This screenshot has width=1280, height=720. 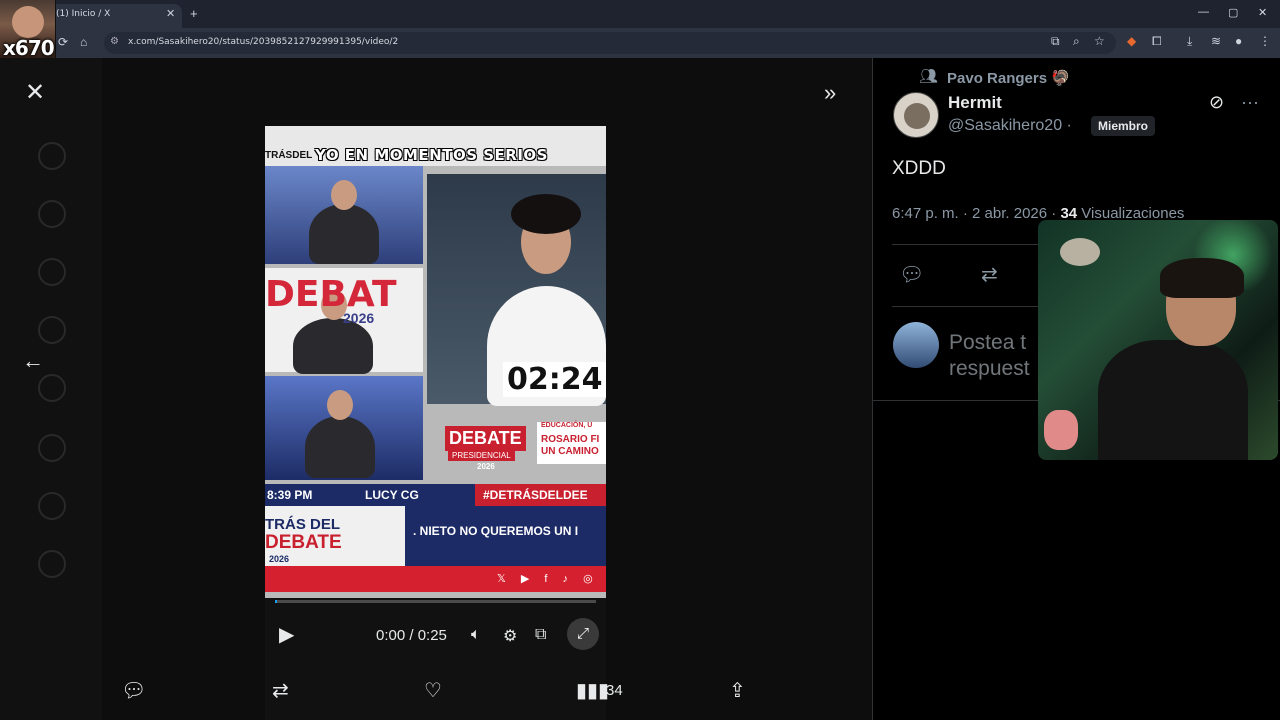 I want to click on video-time: 0:00 / 0:25, so click(x=411, y=635).